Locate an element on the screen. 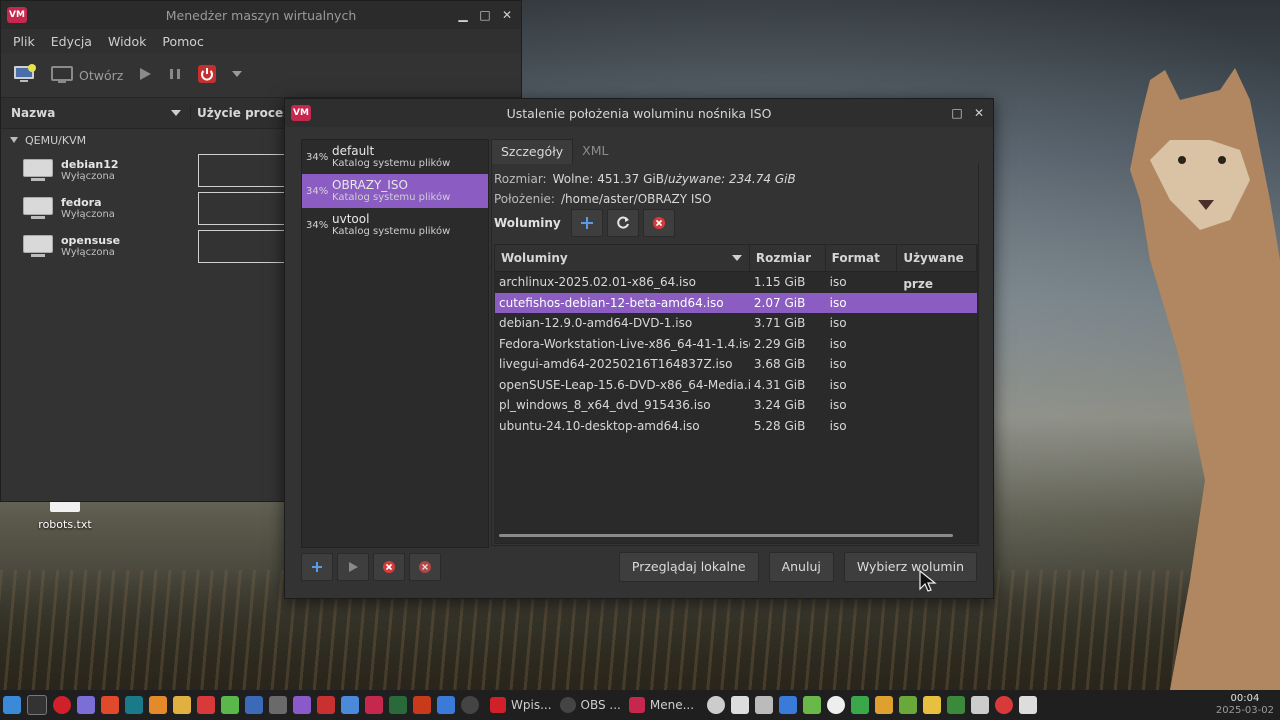 The image size is (1280, 720). sort-down-icon is located at coordinates (176, 113).